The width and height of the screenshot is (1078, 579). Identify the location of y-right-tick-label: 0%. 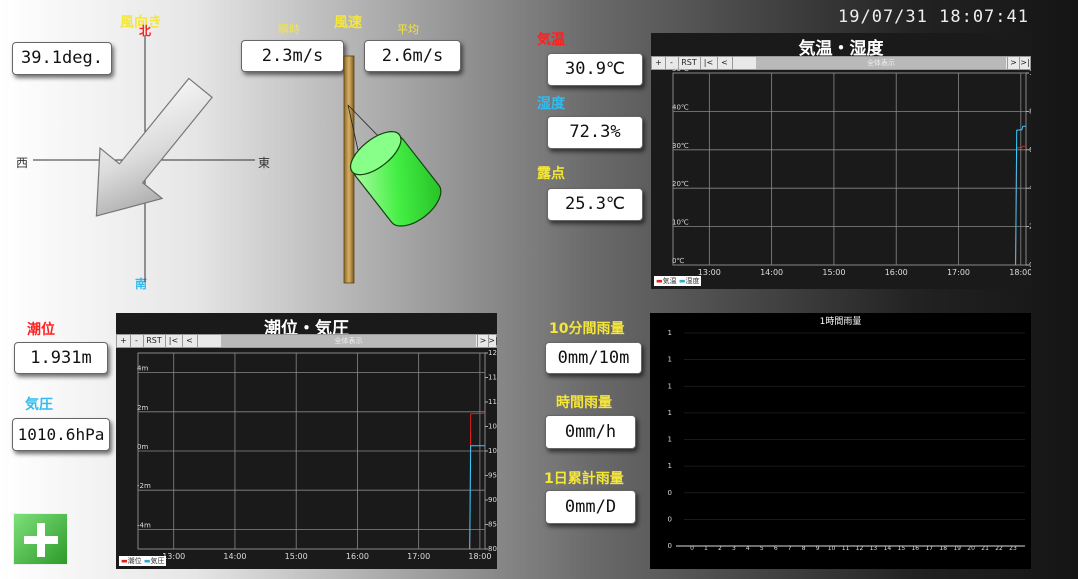
(1030, 265).